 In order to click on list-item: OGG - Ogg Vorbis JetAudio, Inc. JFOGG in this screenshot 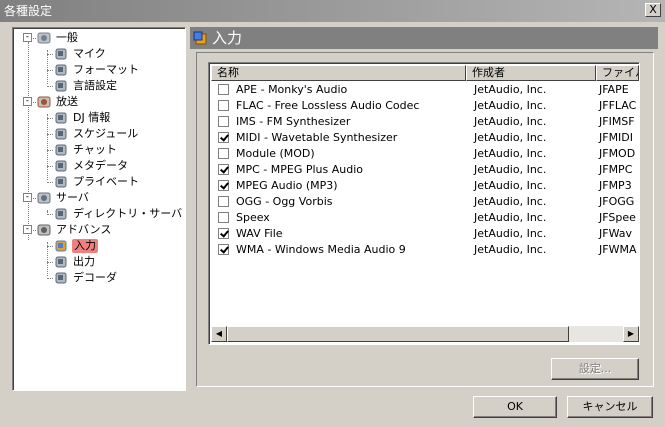, I will do `click(425, 201)`.